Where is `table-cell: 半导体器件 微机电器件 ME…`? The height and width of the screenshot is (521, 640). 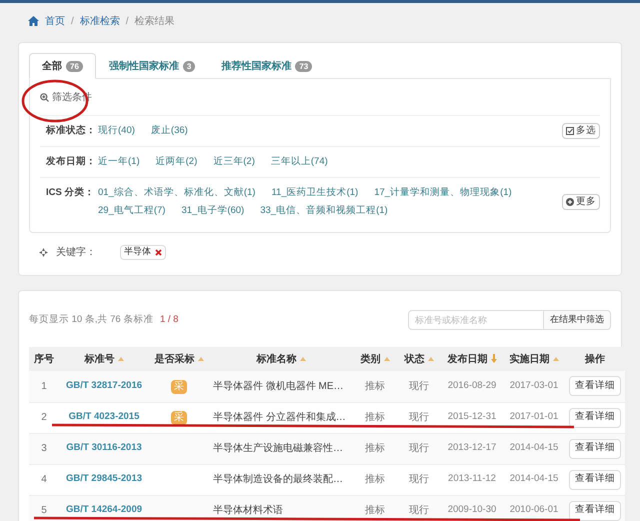
table-cell: 半导体器件 微机电器件 ME… is located at coordinates (281, 386).